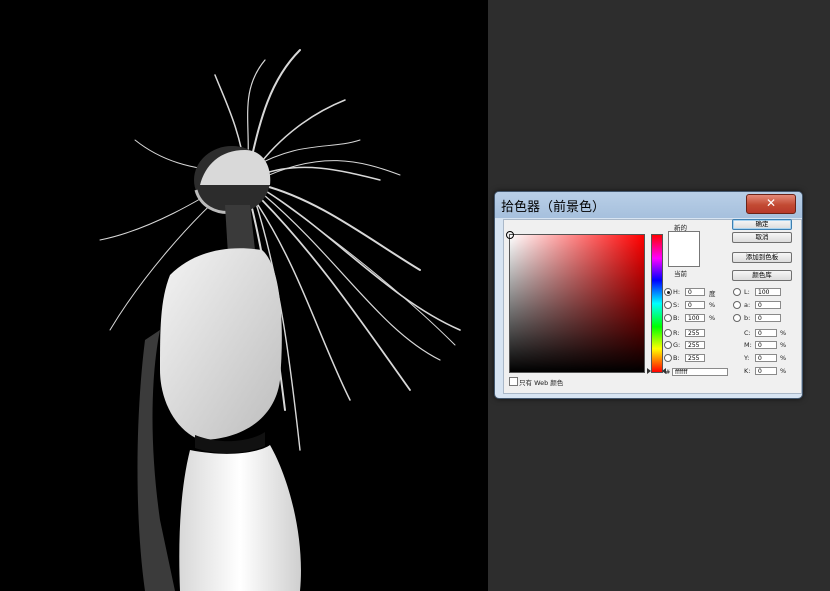 This screenshot has height=591, width=830. Describe the element at coordinates (747, 305) in the screenshot. I see `label-a: a:` at that location.